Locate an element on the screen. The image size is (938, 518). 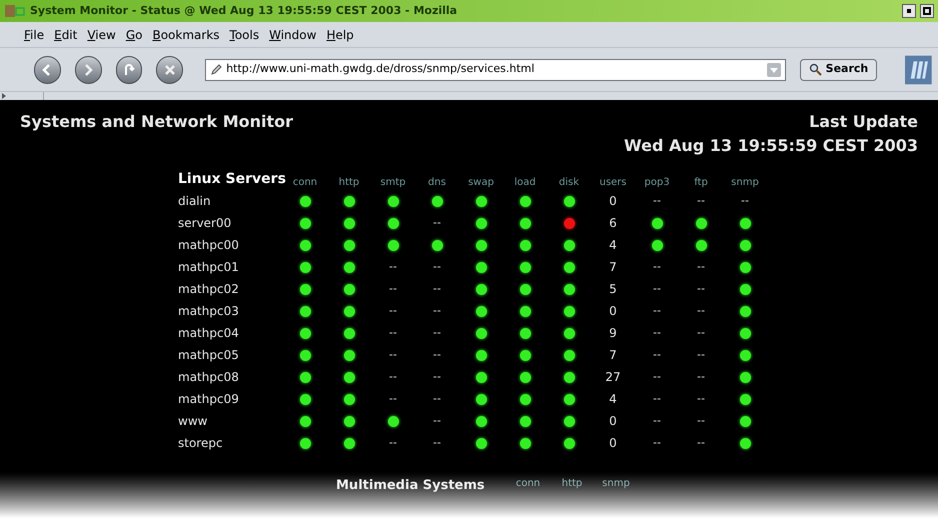
host-name: mathpc08 is located at coordinates (209, 377).